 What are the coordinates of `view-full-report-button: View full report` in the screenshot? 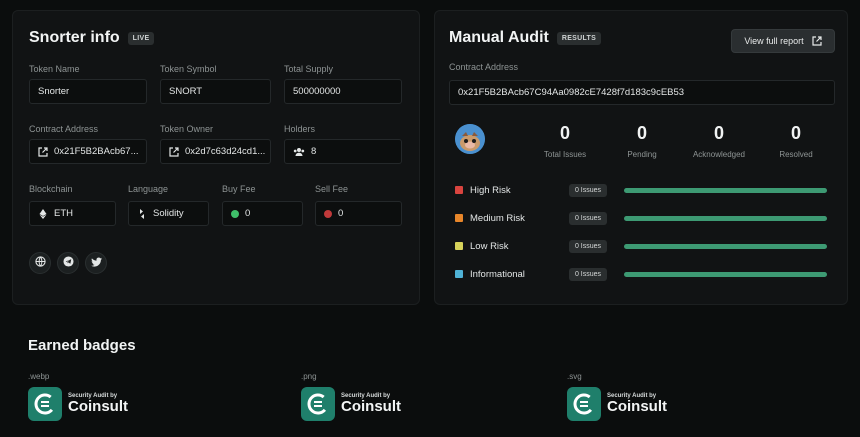 It's located at (783, 41).